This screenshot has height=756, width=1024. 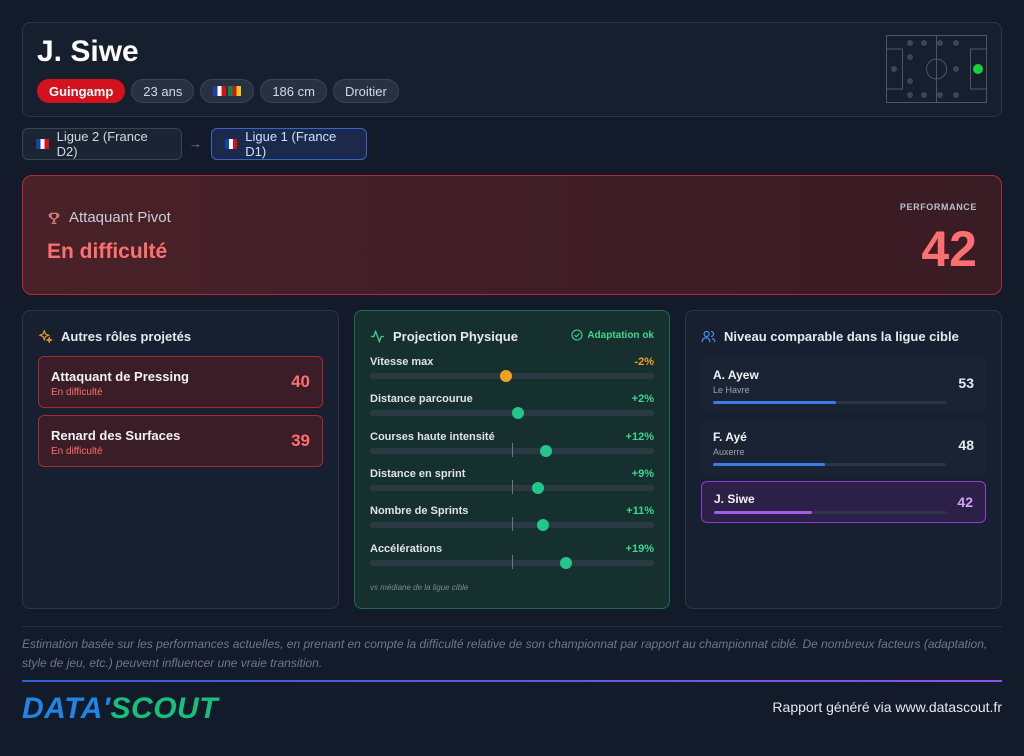 What do you see at coordinates (642, 399) in the screenshot?
I see `metric-delta: +2%` at bounding box center [642, 399].